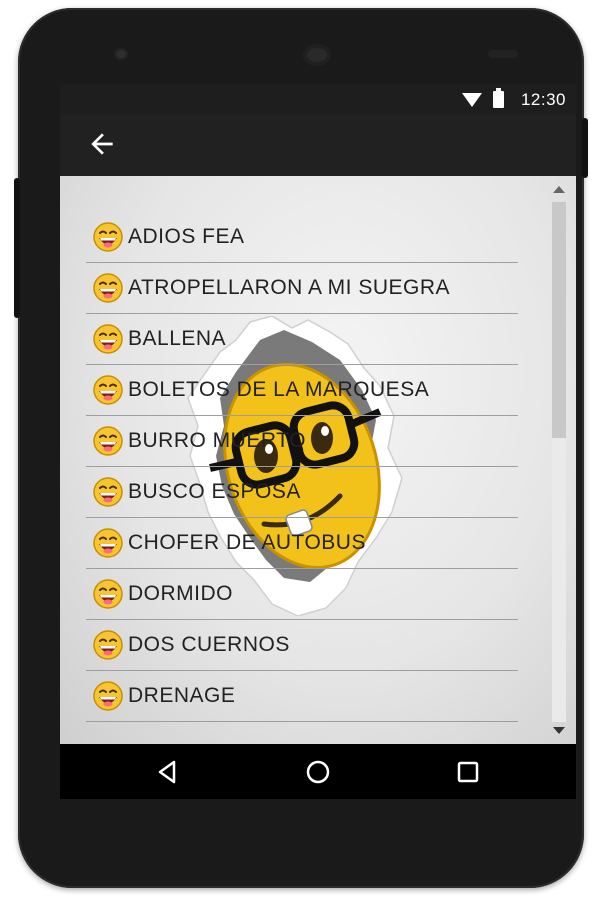 The width and height of the screenshot is (599, 900). What do you see at coordinates (182, 695) in the screenshot?
I see `list-item-label: DRENAGE` at bounding box center [182, 695].